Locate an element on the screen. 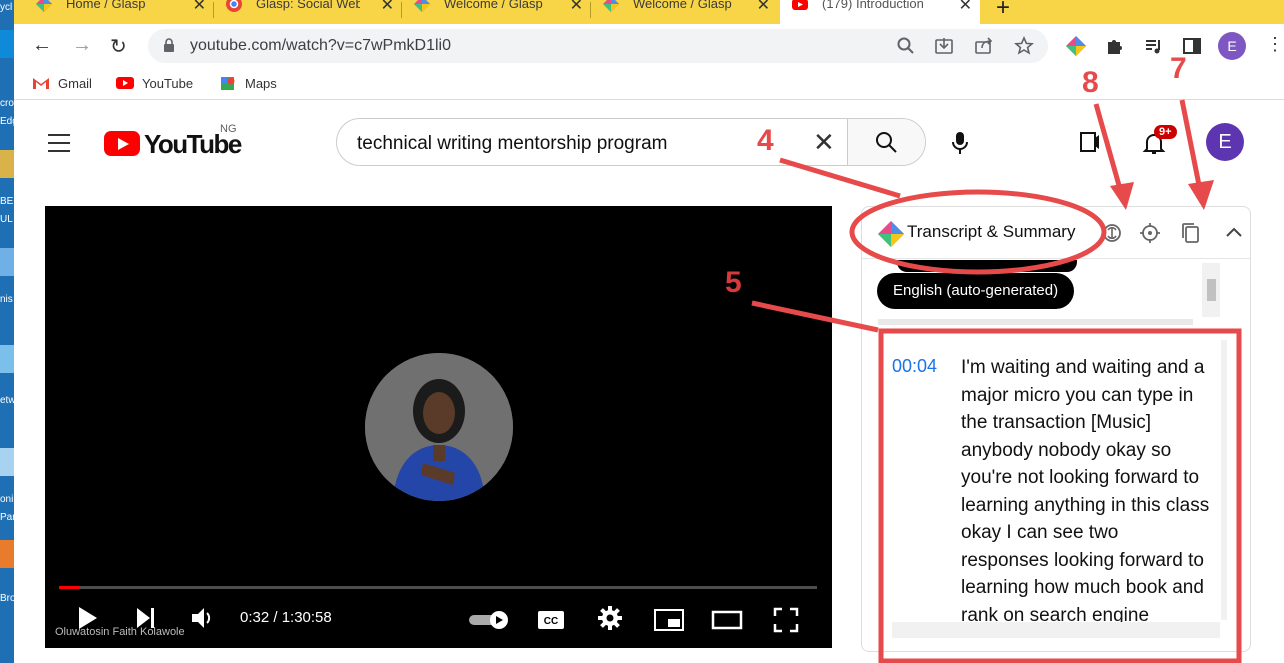 The image size is (1284, 663). browser-tab: Home / Glasp ✕ is located at coordinates (119, 12).